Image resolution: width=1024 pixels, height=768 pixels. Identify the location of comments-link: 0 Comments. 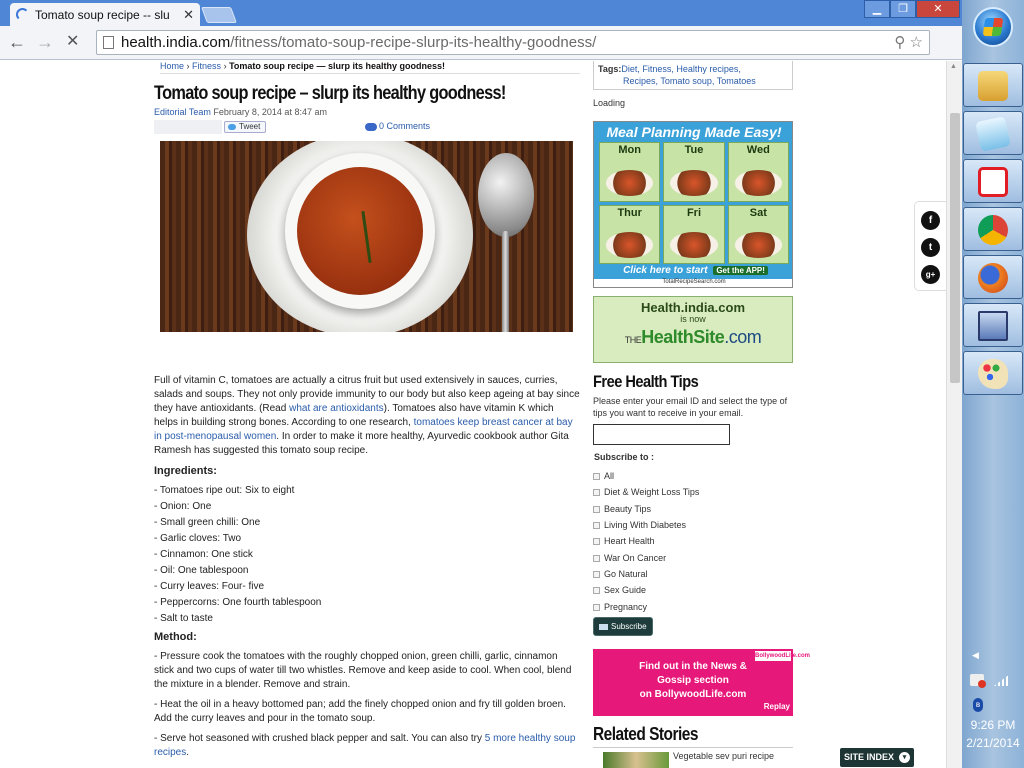
(292, 126).